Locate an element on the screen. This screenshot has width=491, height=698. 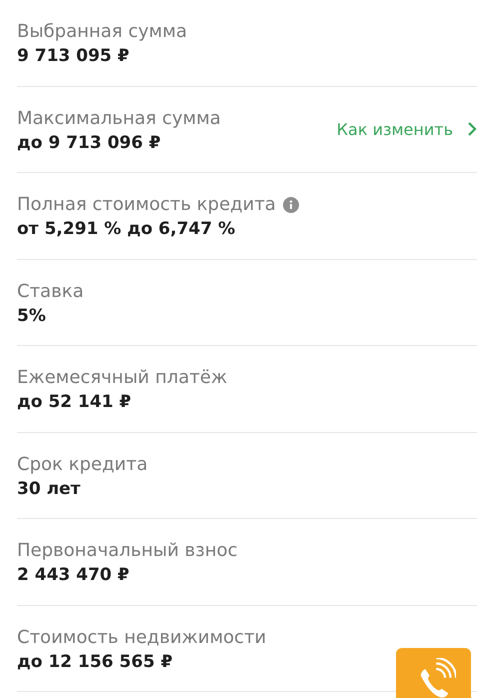
field-value: до 9 713 096 ₽ is located at coordinates (89, 142).